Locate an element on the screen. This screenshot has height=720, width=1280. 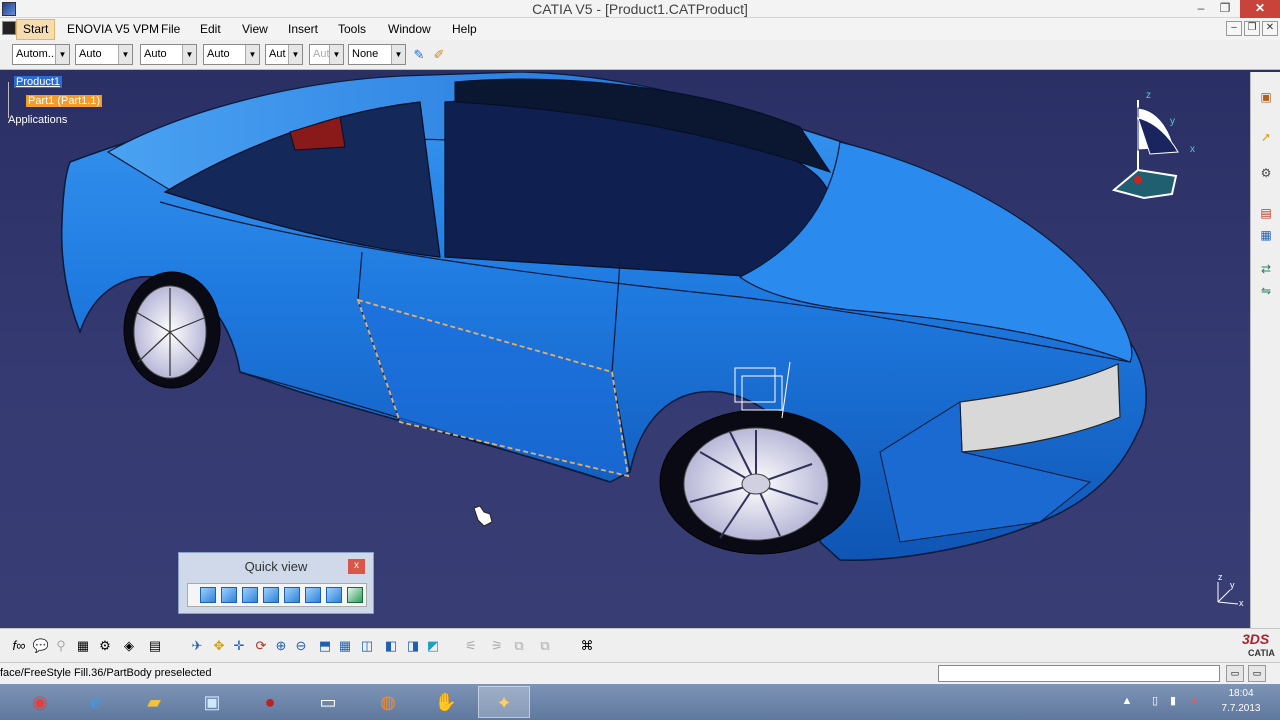
clock-time: 18:04 is located at coordinates (1241, 693).